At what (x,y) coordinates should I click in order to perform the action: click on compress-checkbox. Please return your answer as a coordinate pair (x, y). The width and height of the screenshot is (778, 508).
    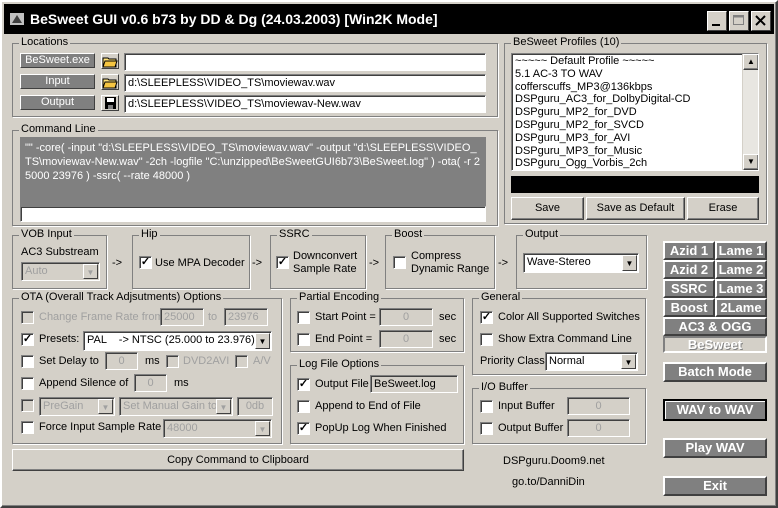
    Looking at the image, I should click on (399, 262).